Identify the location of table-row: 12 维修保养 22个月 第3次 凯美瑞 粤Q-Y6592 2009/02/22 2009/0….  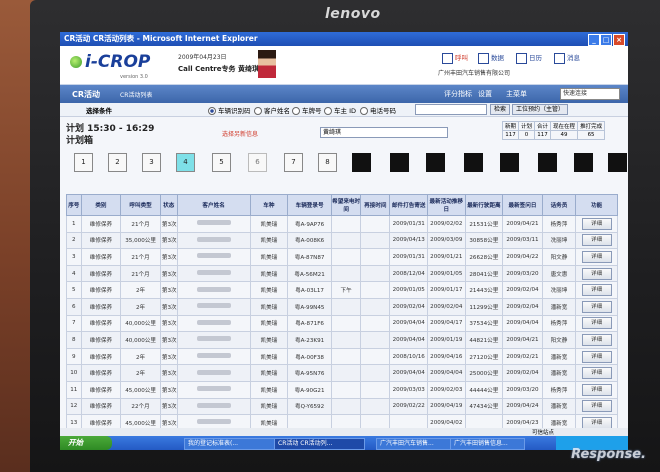
(342, 406).